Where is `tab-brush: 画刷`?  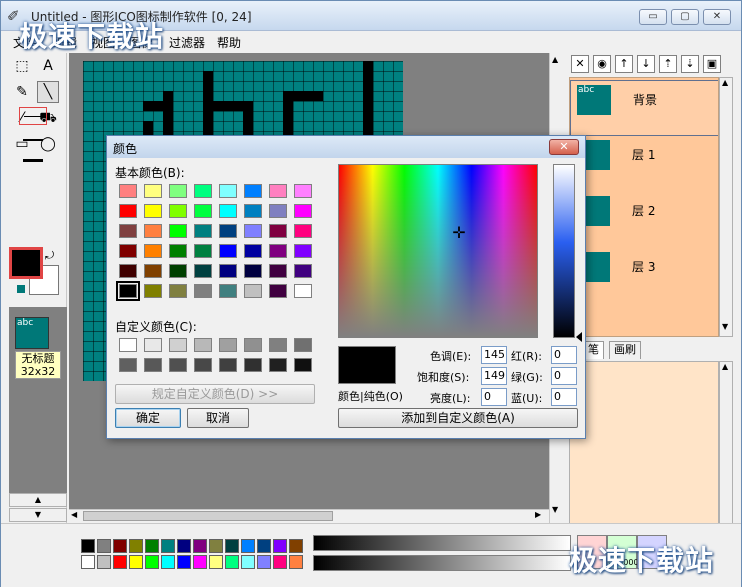
tab-brush: 画刷 is located at coordinates (625, 350).